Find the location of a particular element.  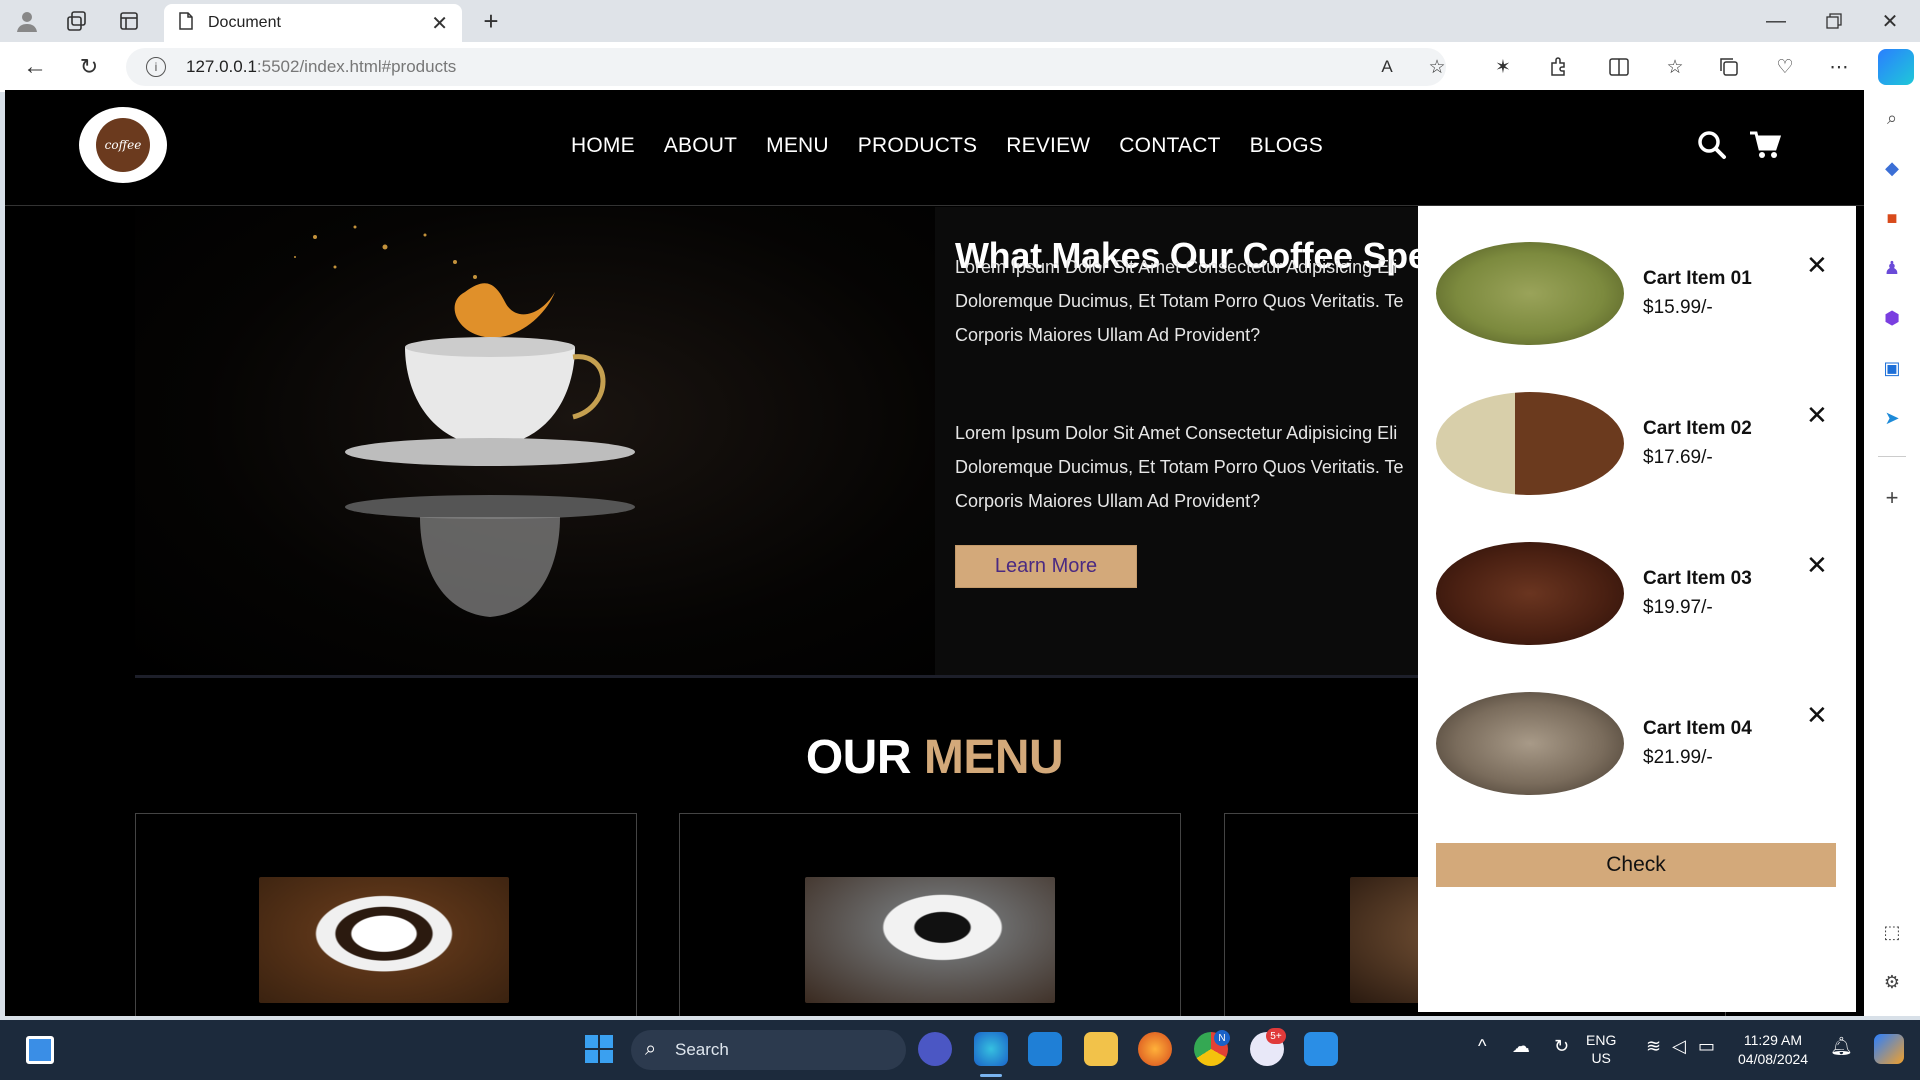

copilot-taskbar-icon is located at coordinates (1889, 1049).